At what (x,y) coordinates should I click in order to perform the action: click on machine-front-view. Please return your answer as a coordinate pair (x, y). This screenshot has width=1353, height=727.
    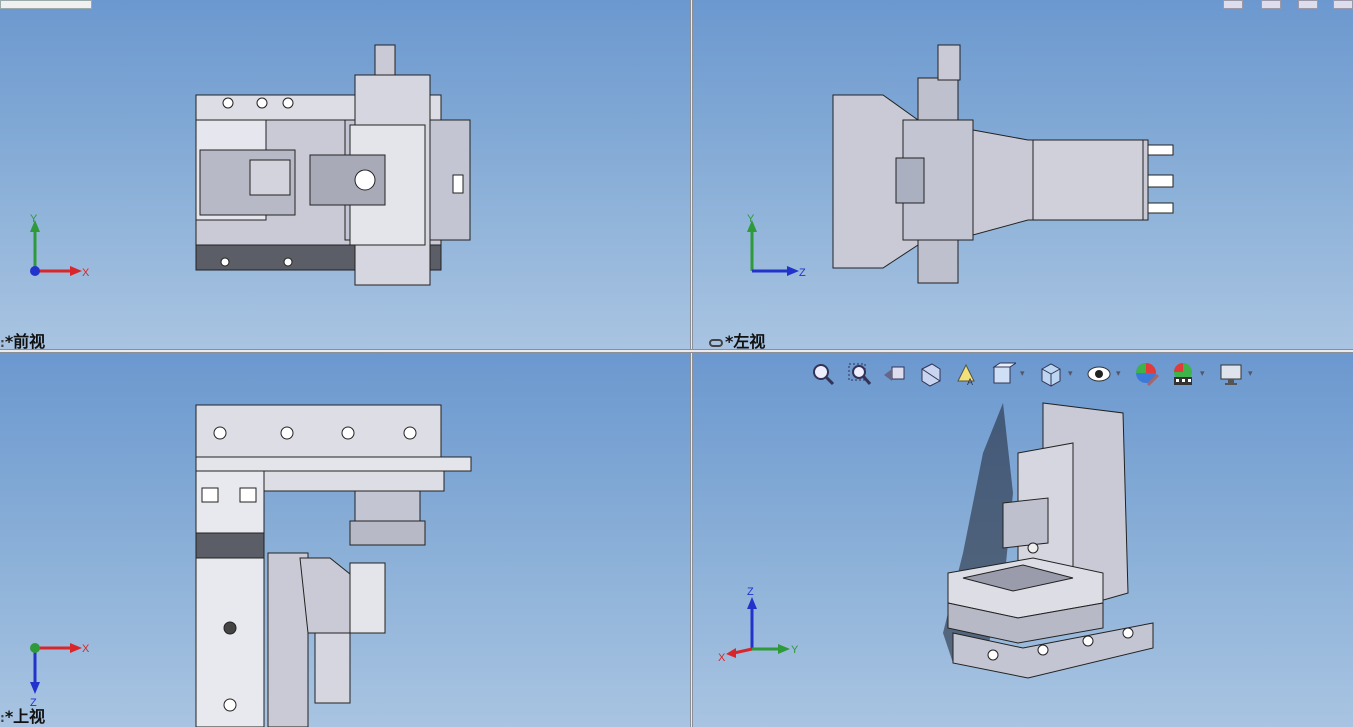
    Looking at the image, I should click on (333, 165).